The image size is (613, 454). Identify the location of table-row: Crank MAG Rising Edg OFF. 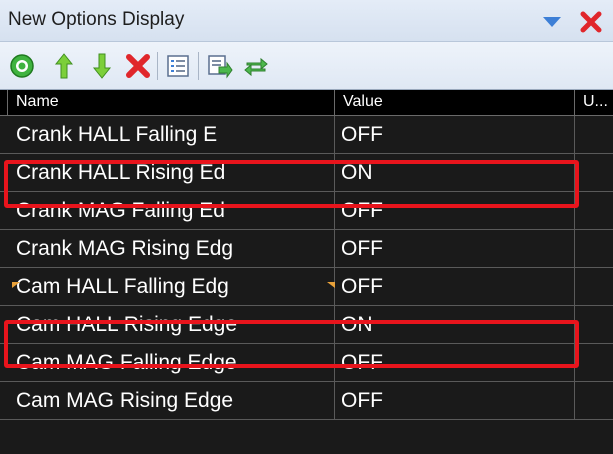
(306, 249).